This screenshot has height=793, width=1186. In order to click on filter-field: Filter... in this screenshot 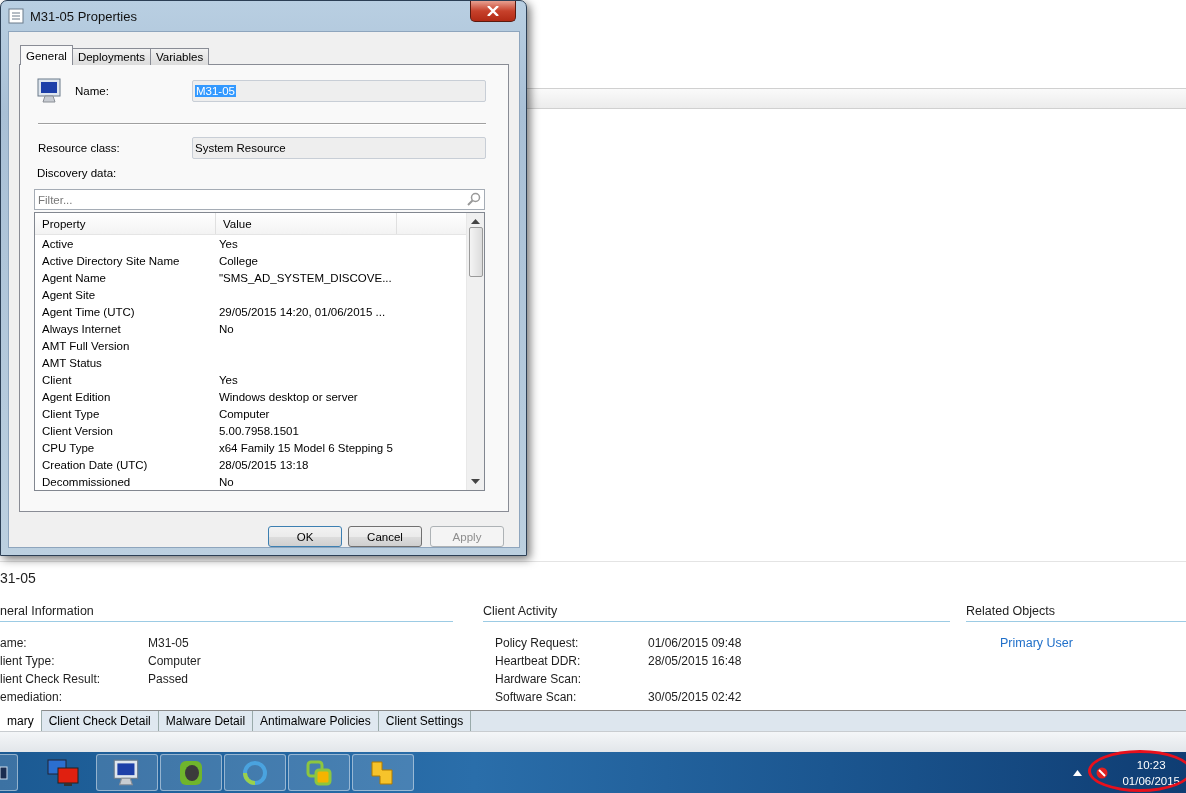, I will do `click(259, 199)`.